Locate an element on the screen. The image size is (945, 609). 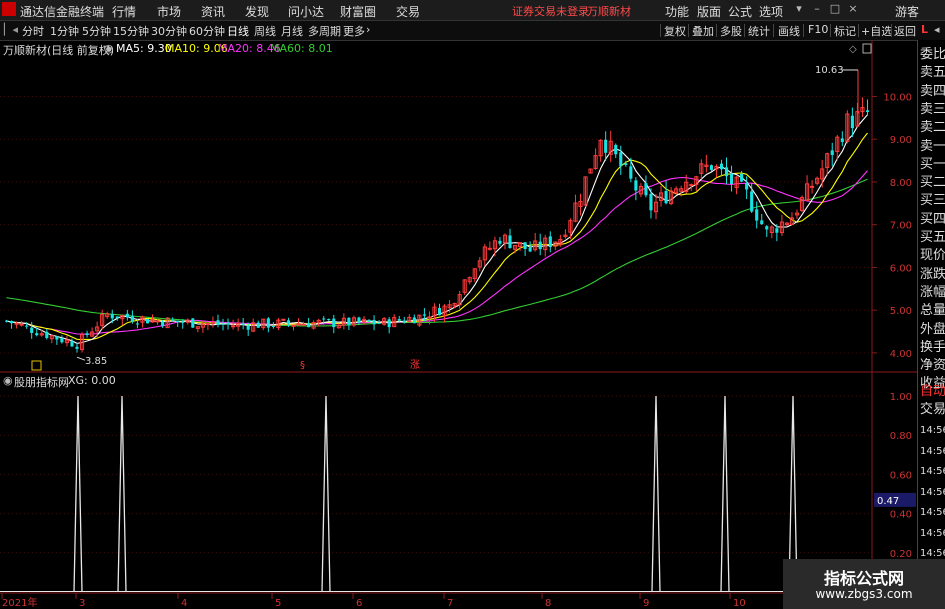
x-tick-label: 8 is located at coordinates (548, 603).